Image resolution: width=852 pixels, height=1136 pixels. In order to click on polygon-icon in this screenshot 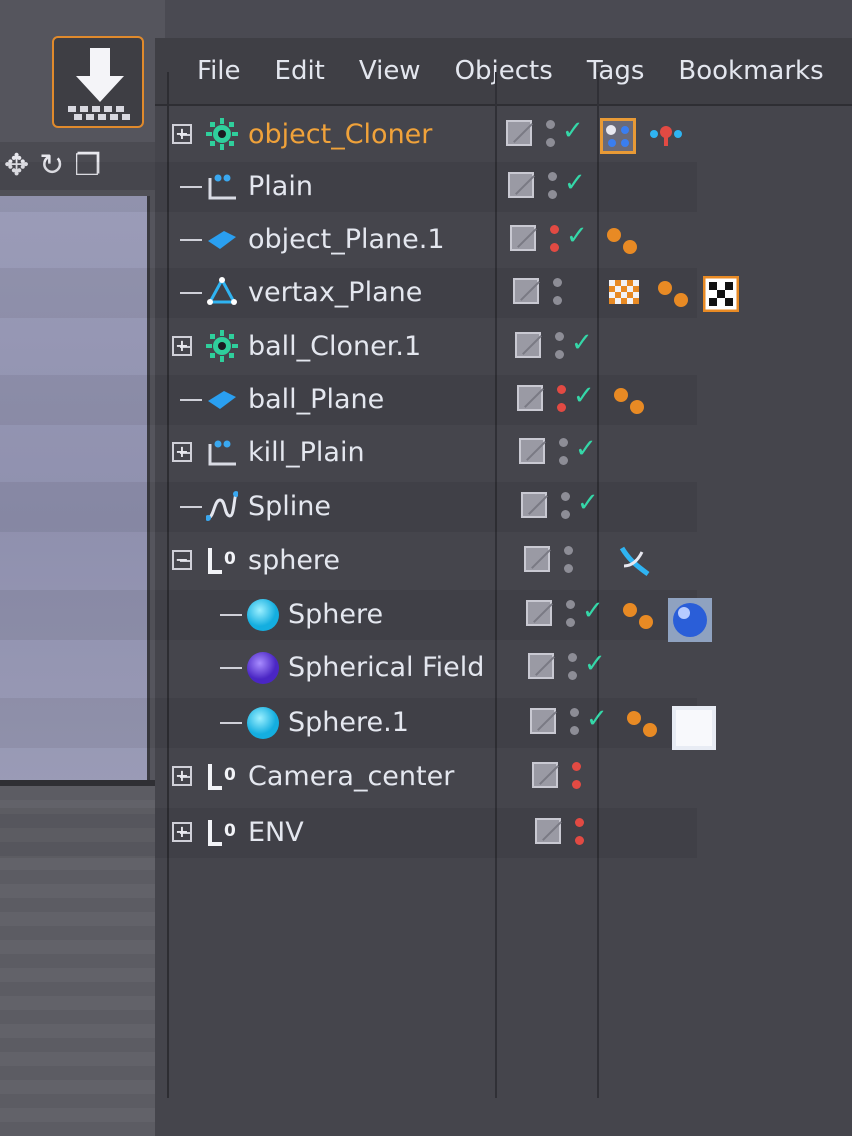, I will do `click(222, 292)`.